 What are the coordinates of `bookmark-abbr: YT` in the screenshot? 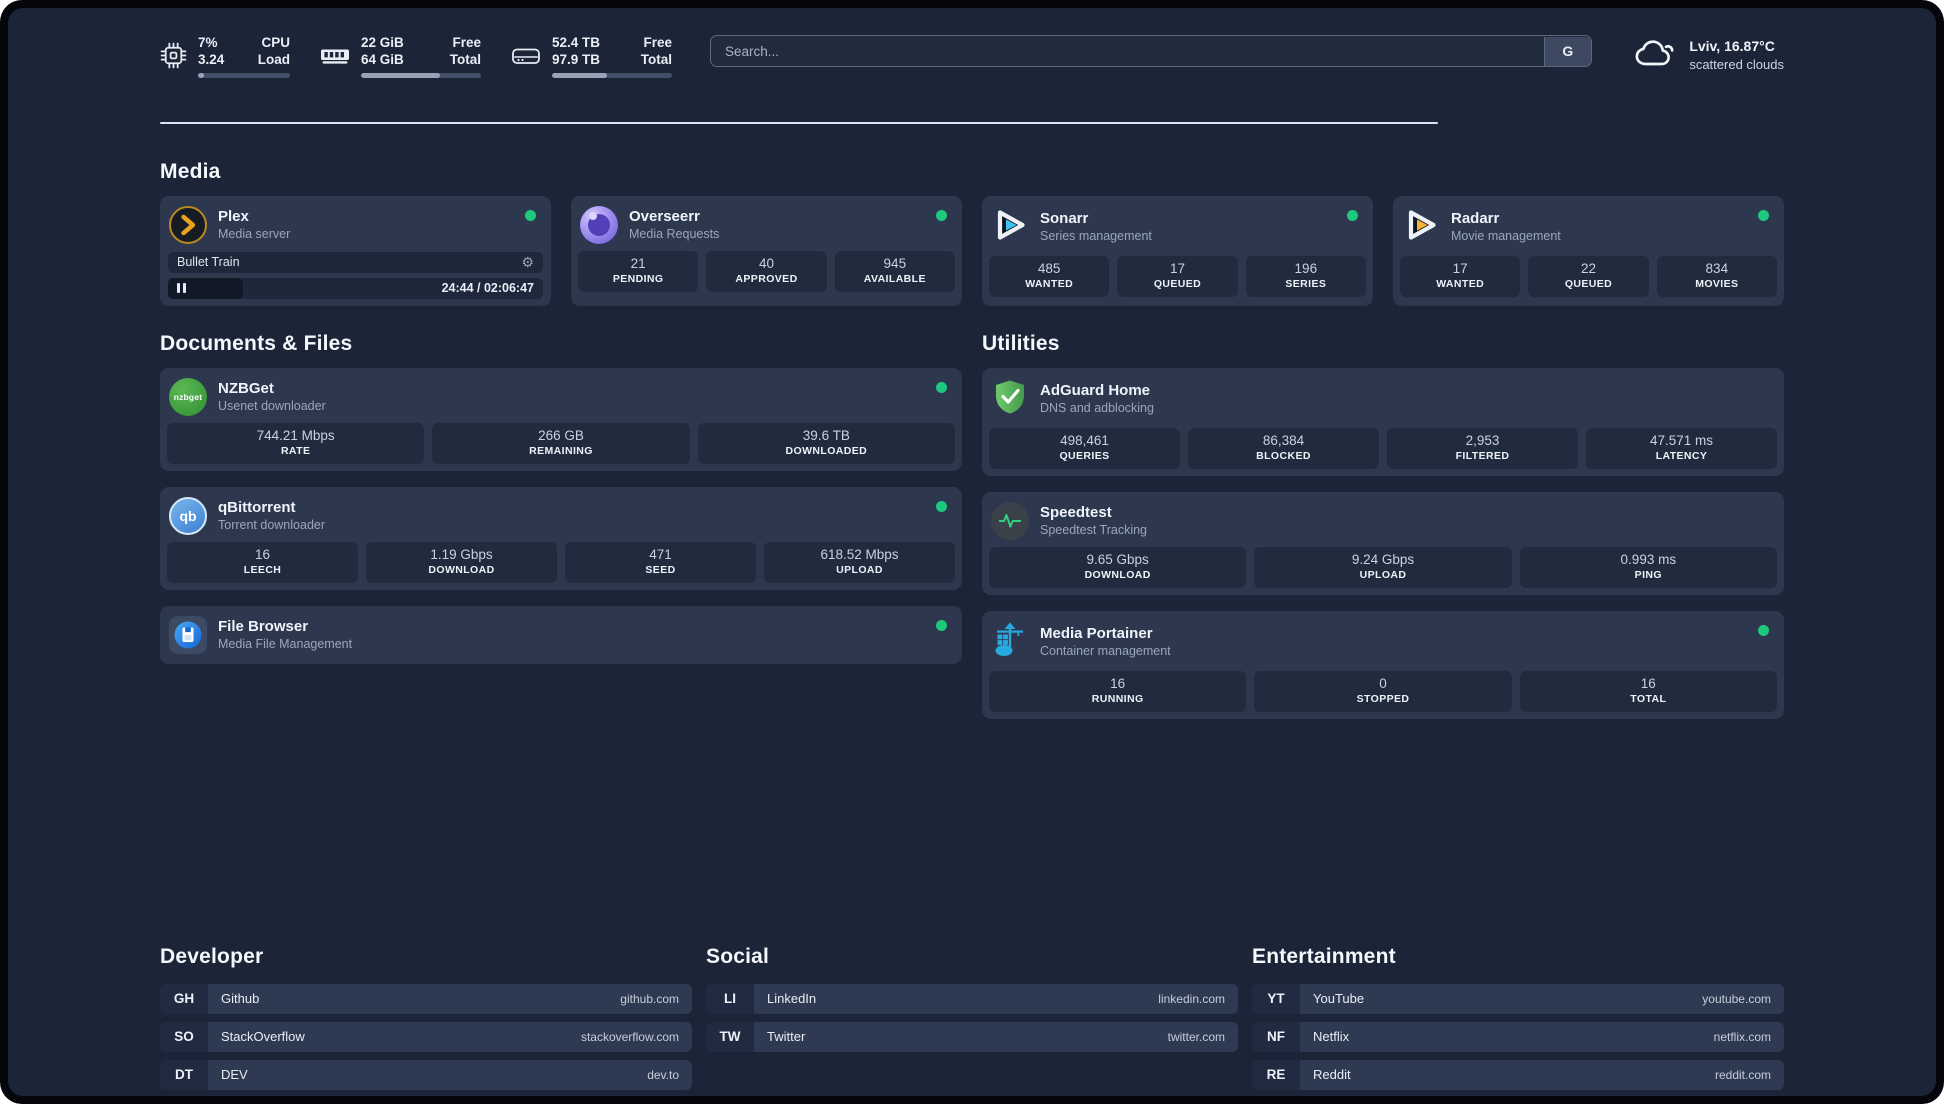 It's located at (1276, 998).